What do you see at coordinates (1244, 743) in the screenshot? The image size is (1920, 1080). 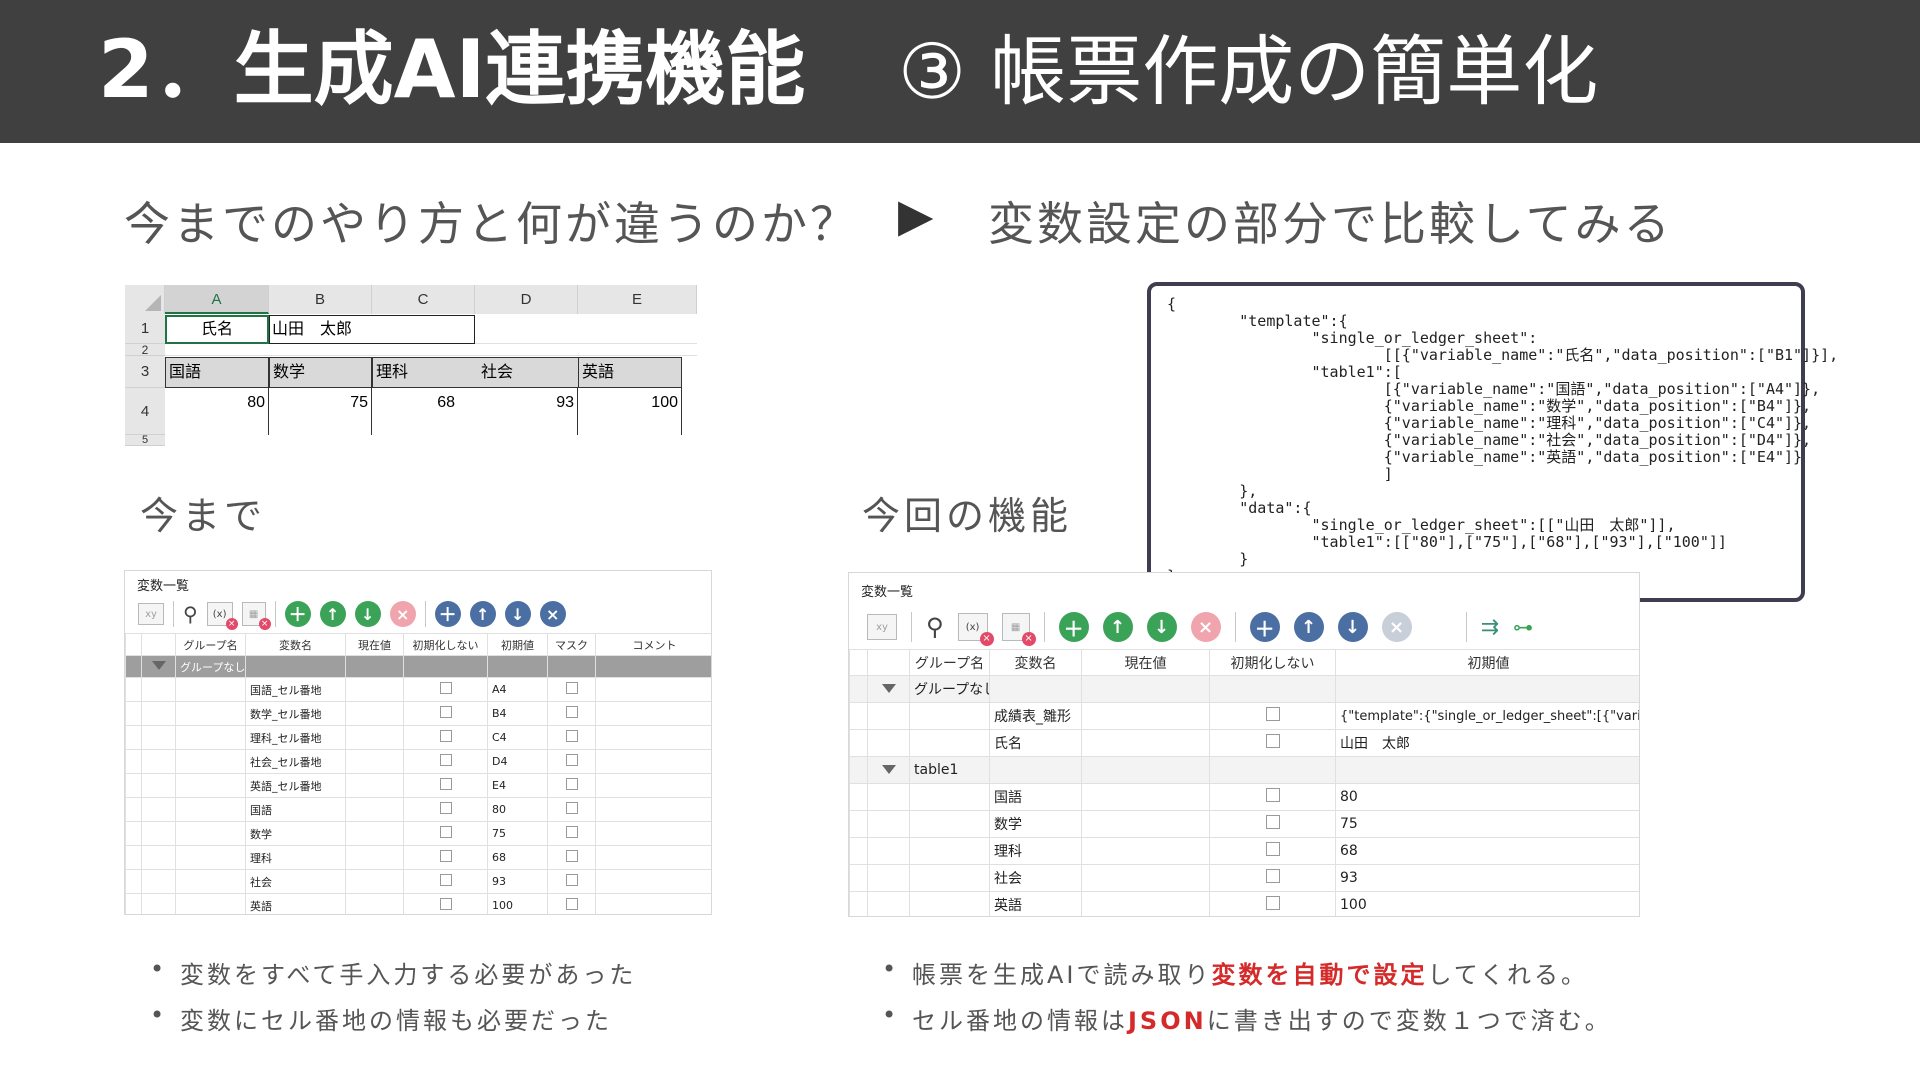 I see `table-row: 氏名 山田 太郎` at bounding box center [1244, 743].